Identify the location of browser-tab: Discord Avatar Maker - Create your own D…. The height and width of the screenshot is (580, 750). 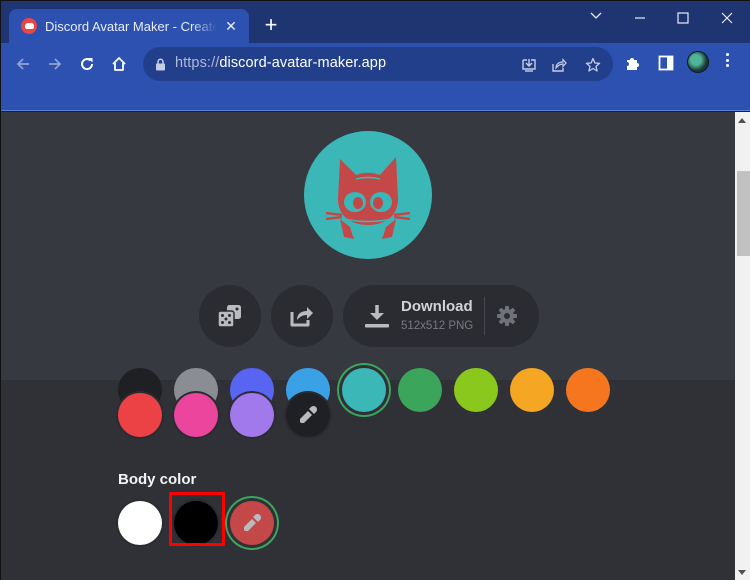
(129, 26).